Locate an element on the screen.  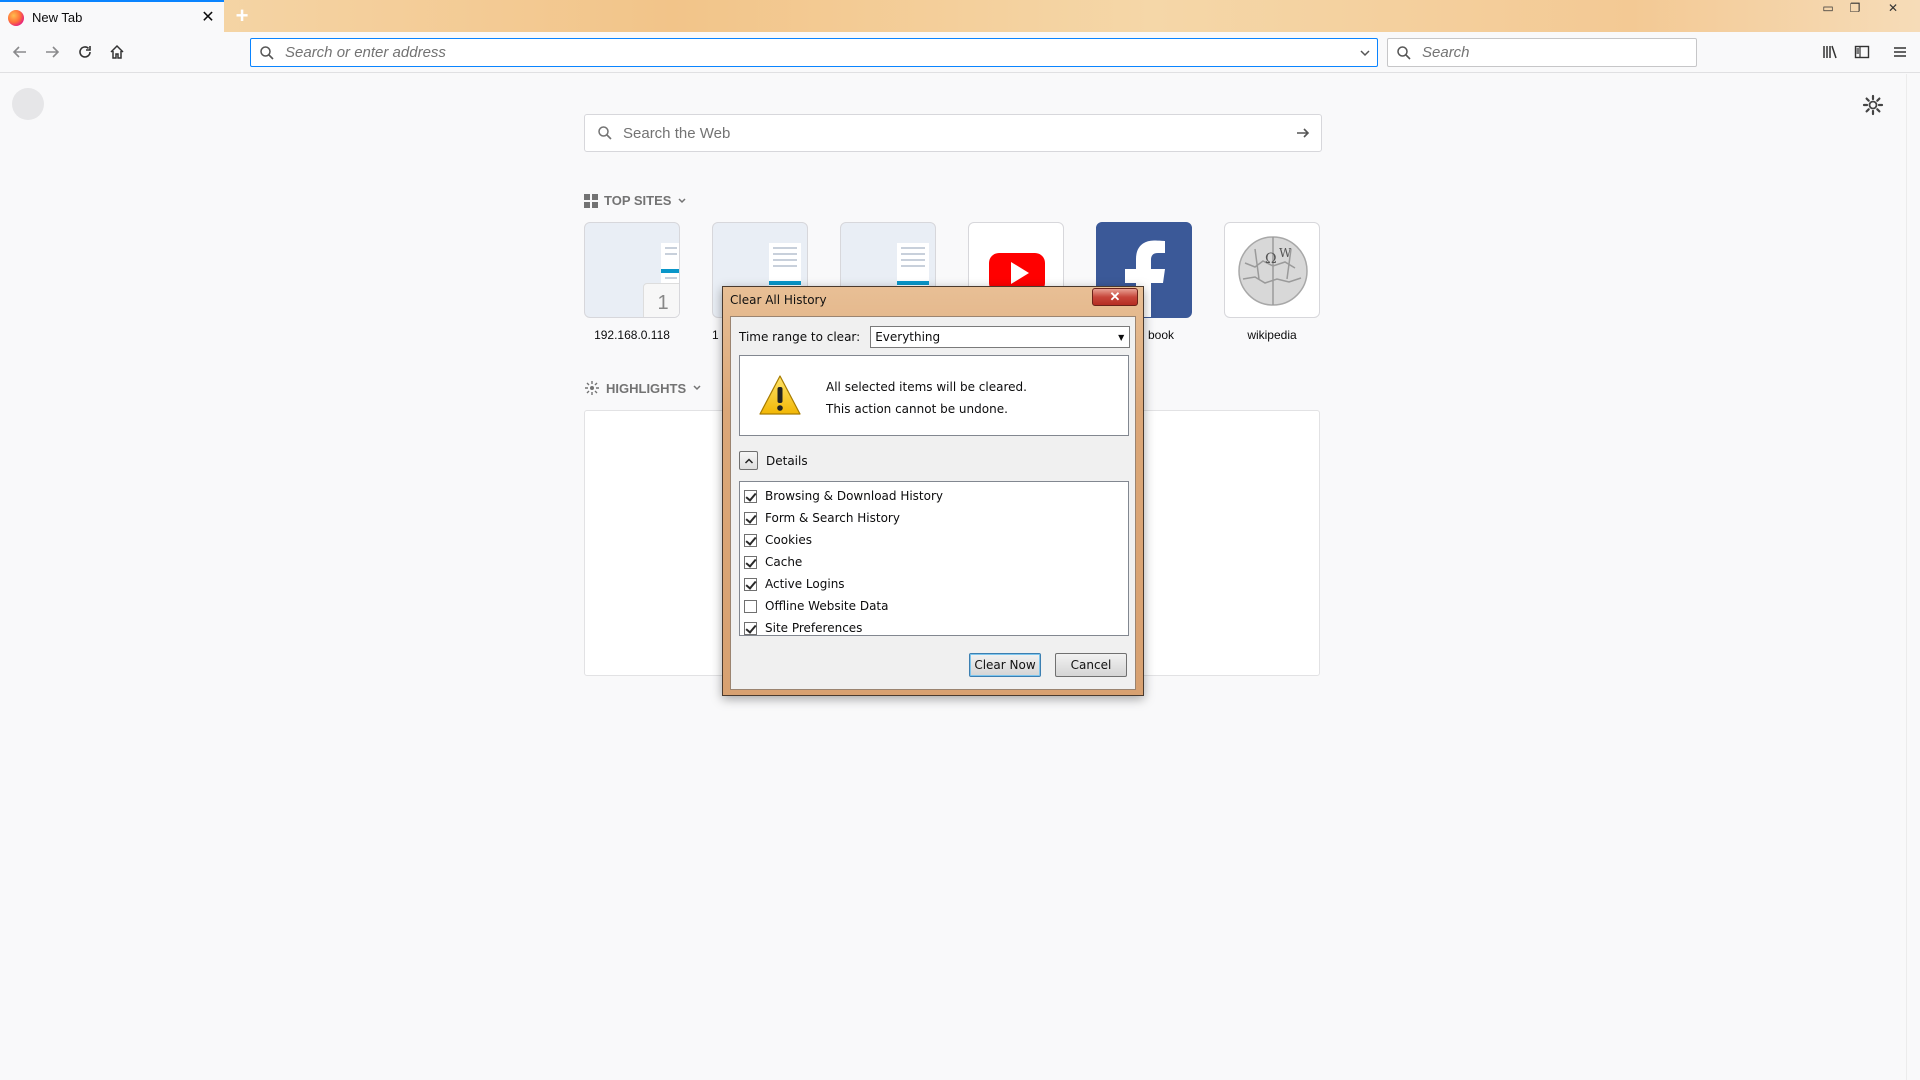
search-submit-button is located at coordinates (1303, 133).